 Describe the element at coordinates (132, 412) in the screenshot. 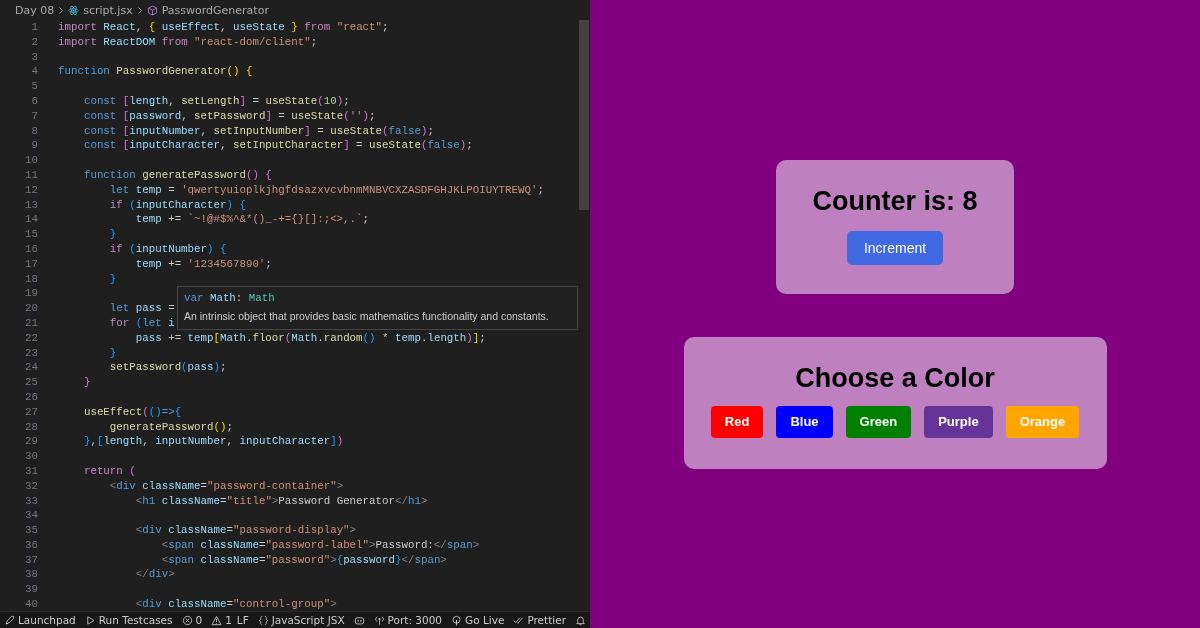

I see `code-line: useEffect(()=>{` at that location.